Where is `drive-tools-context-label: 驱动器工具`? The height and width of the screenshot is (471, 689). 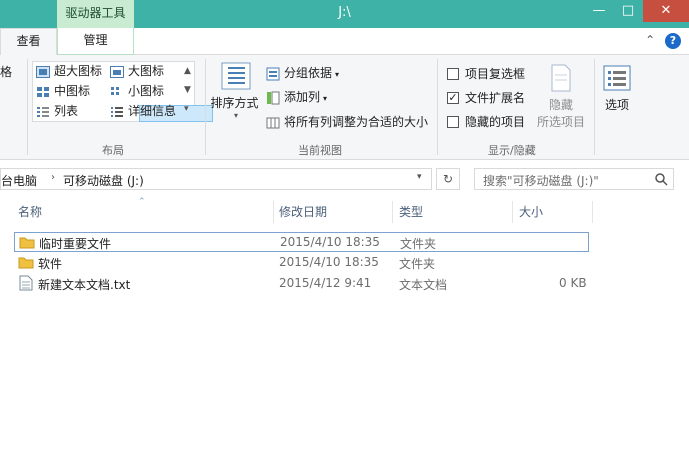
drive-tools-context-label: 驱动器工具 is located at coordinates (95, 14).